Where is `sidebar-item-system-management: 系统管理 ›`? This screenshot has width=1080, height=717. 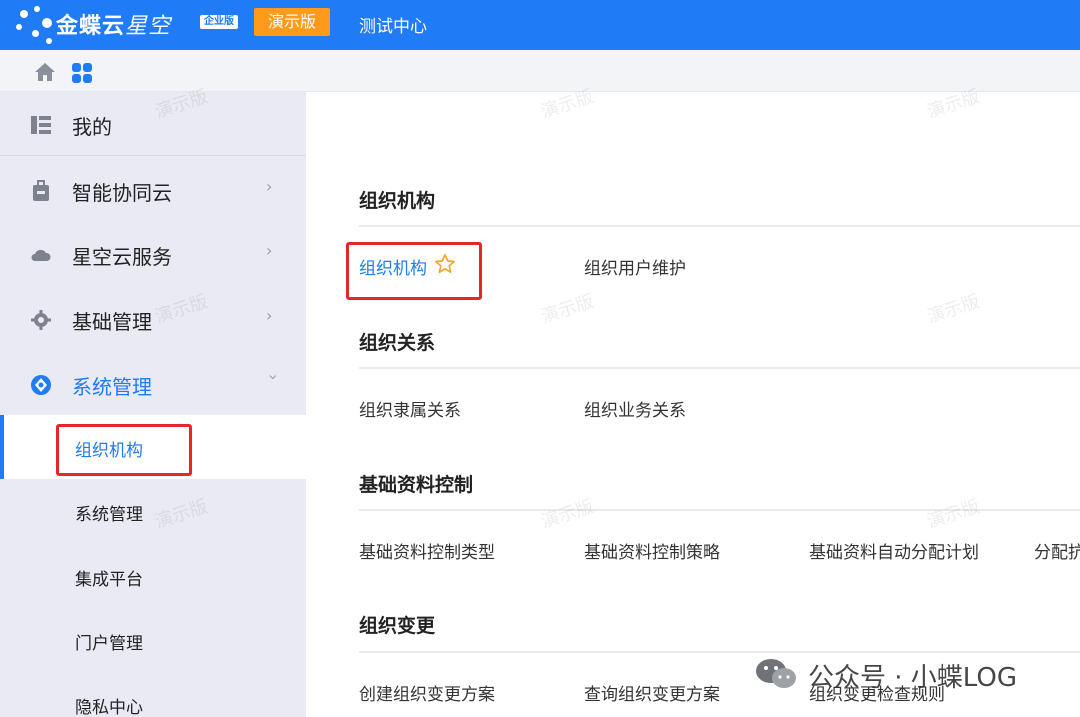 sidebar-item-system-management: 系统管理 › is located at coordinates (153, 384).